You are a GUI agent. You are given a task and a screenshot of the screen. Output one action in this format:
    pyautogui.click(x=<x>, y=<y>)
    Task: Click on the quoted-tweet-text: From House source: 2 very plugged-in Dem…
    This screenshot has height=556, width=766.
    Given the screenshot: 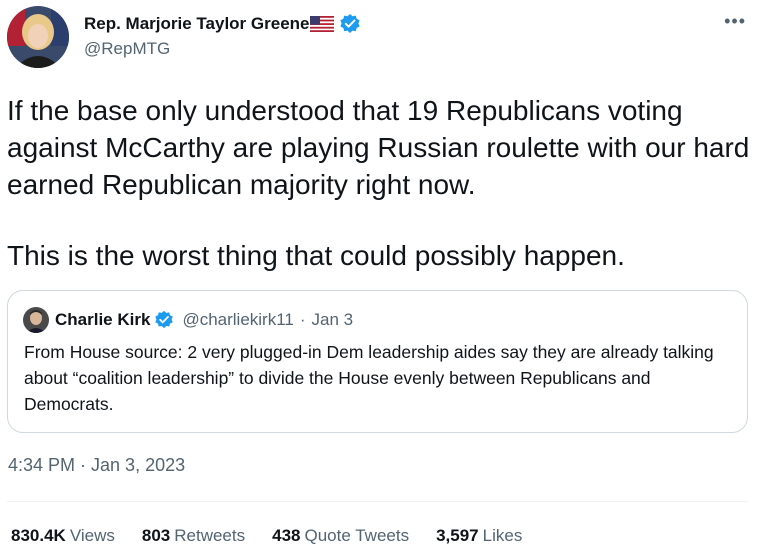 What is the action you would take?
    pyautogui.click(x=369, y=378)
    